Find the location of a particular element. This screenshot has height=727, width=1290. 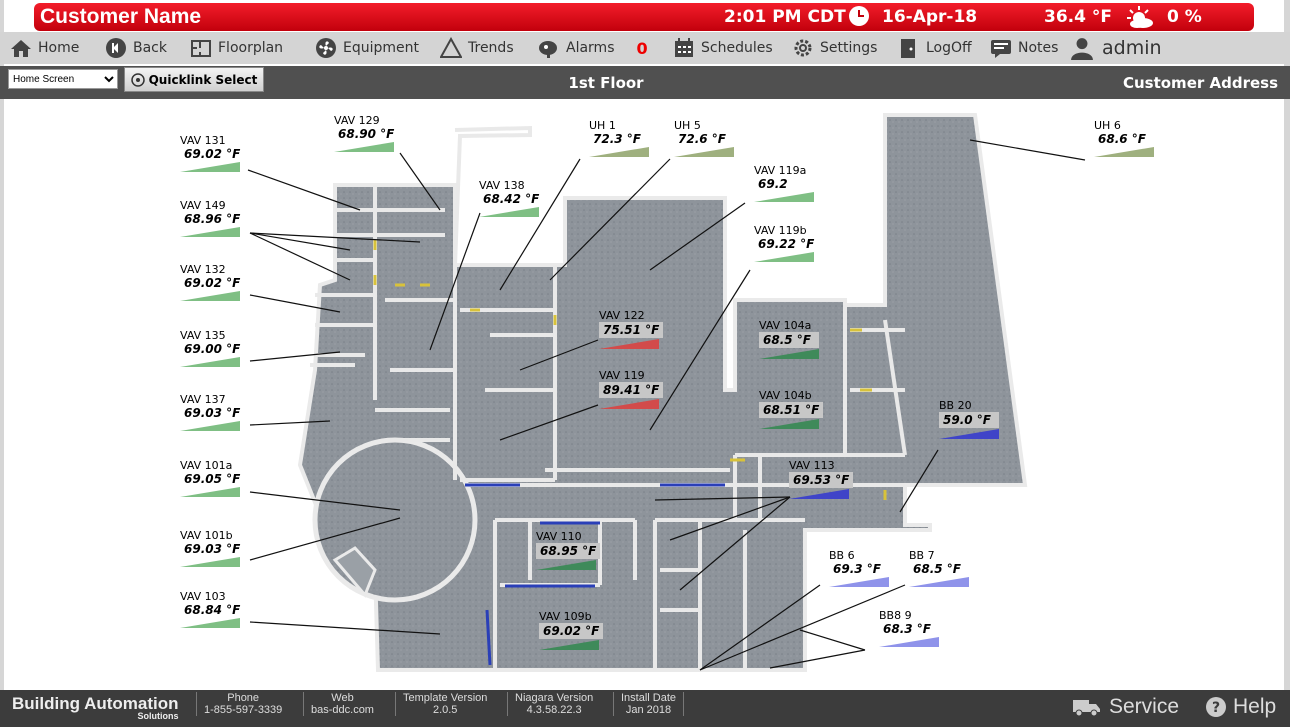

service-label: Service is located at coordinates (1144, 706).